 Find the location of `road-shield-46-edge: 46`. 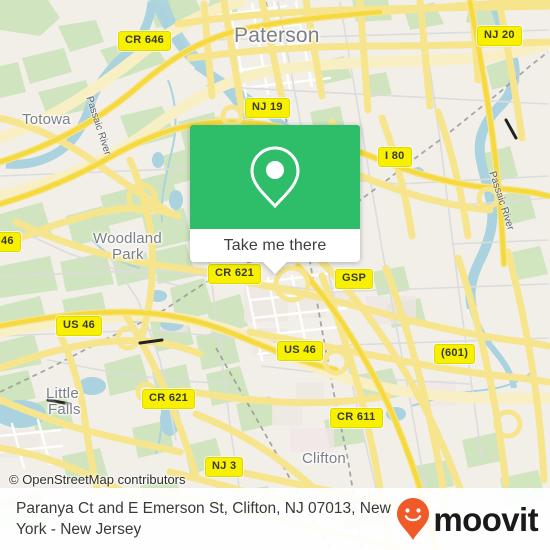

road-shield-46-edge: 46 is located at coordinates (10, 242).